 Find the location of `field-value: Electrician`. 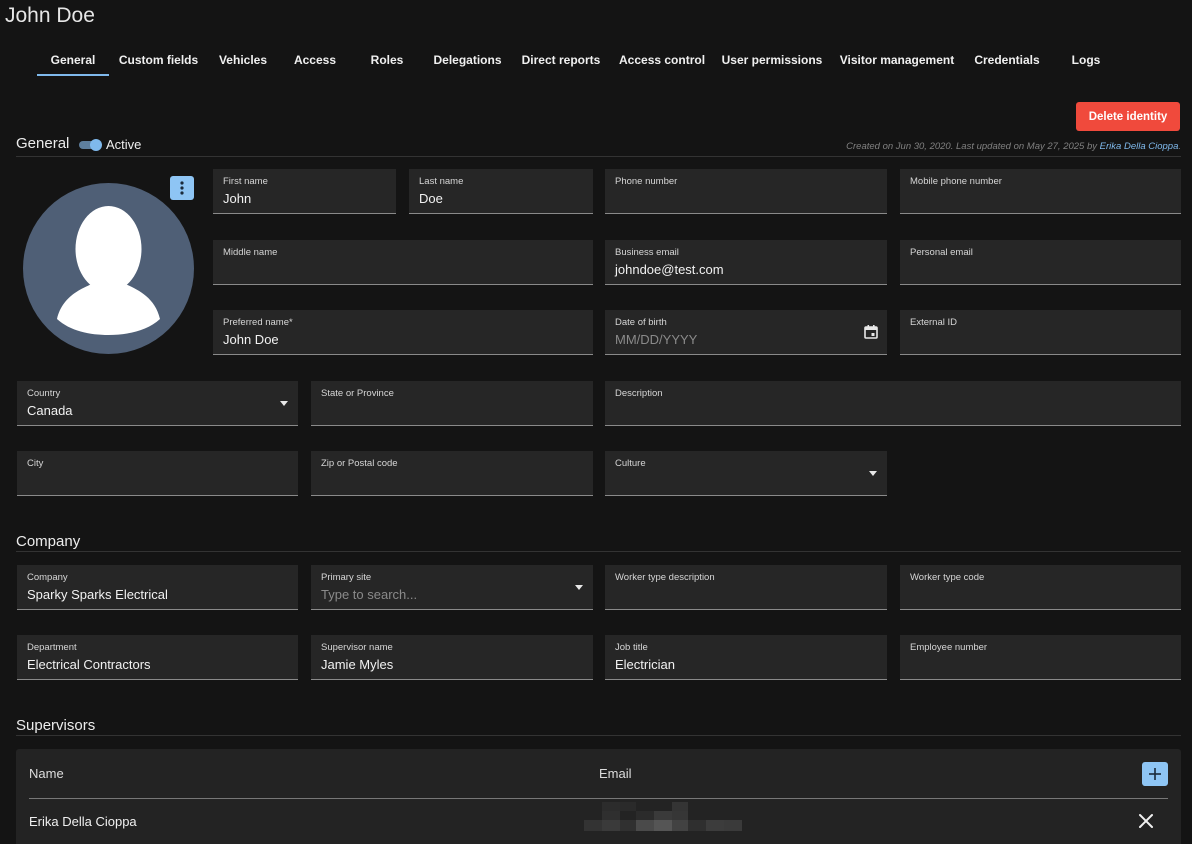

field-value: Electrician is located at coordinates (645, 664).